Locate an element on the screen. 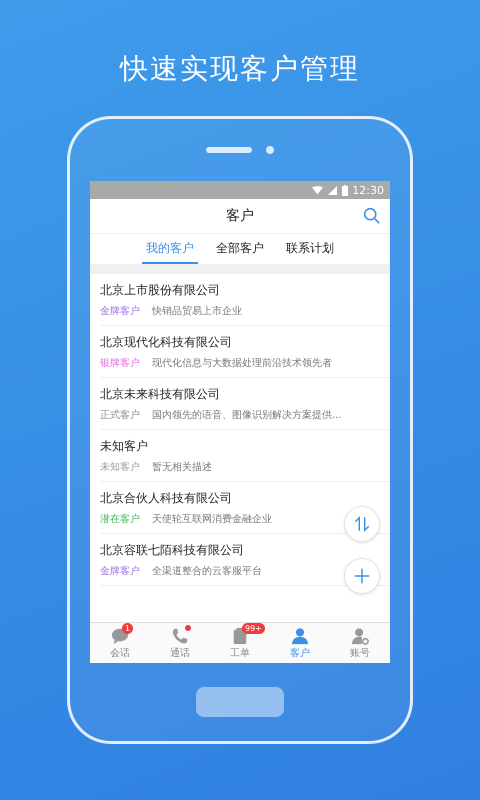 The image size is (480, 800). customer-name: 北京现代化科技有限公司 is located at coordinates (166, 342).